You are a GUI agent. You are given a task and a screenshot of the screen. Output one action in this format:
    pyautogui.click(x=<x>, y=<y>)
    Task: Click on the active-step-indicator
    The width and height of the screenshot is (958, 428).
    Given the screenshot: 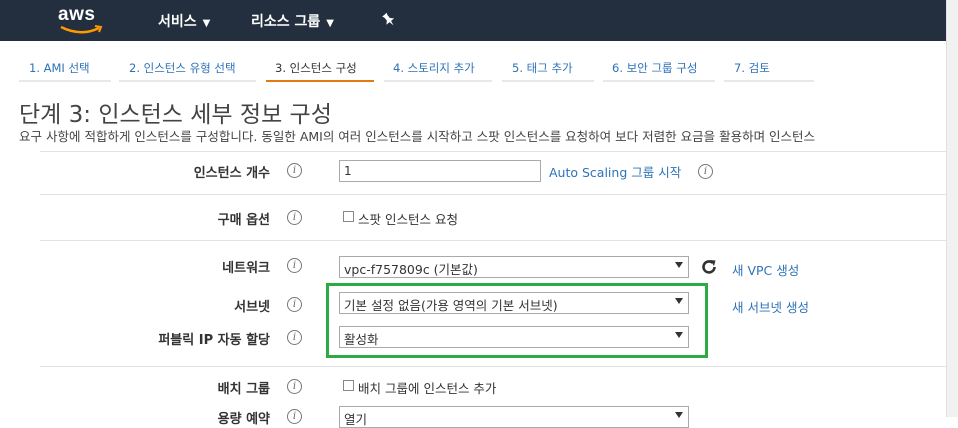 What is the action you would take?
    pyautogui.click(x=320, y=81)
    